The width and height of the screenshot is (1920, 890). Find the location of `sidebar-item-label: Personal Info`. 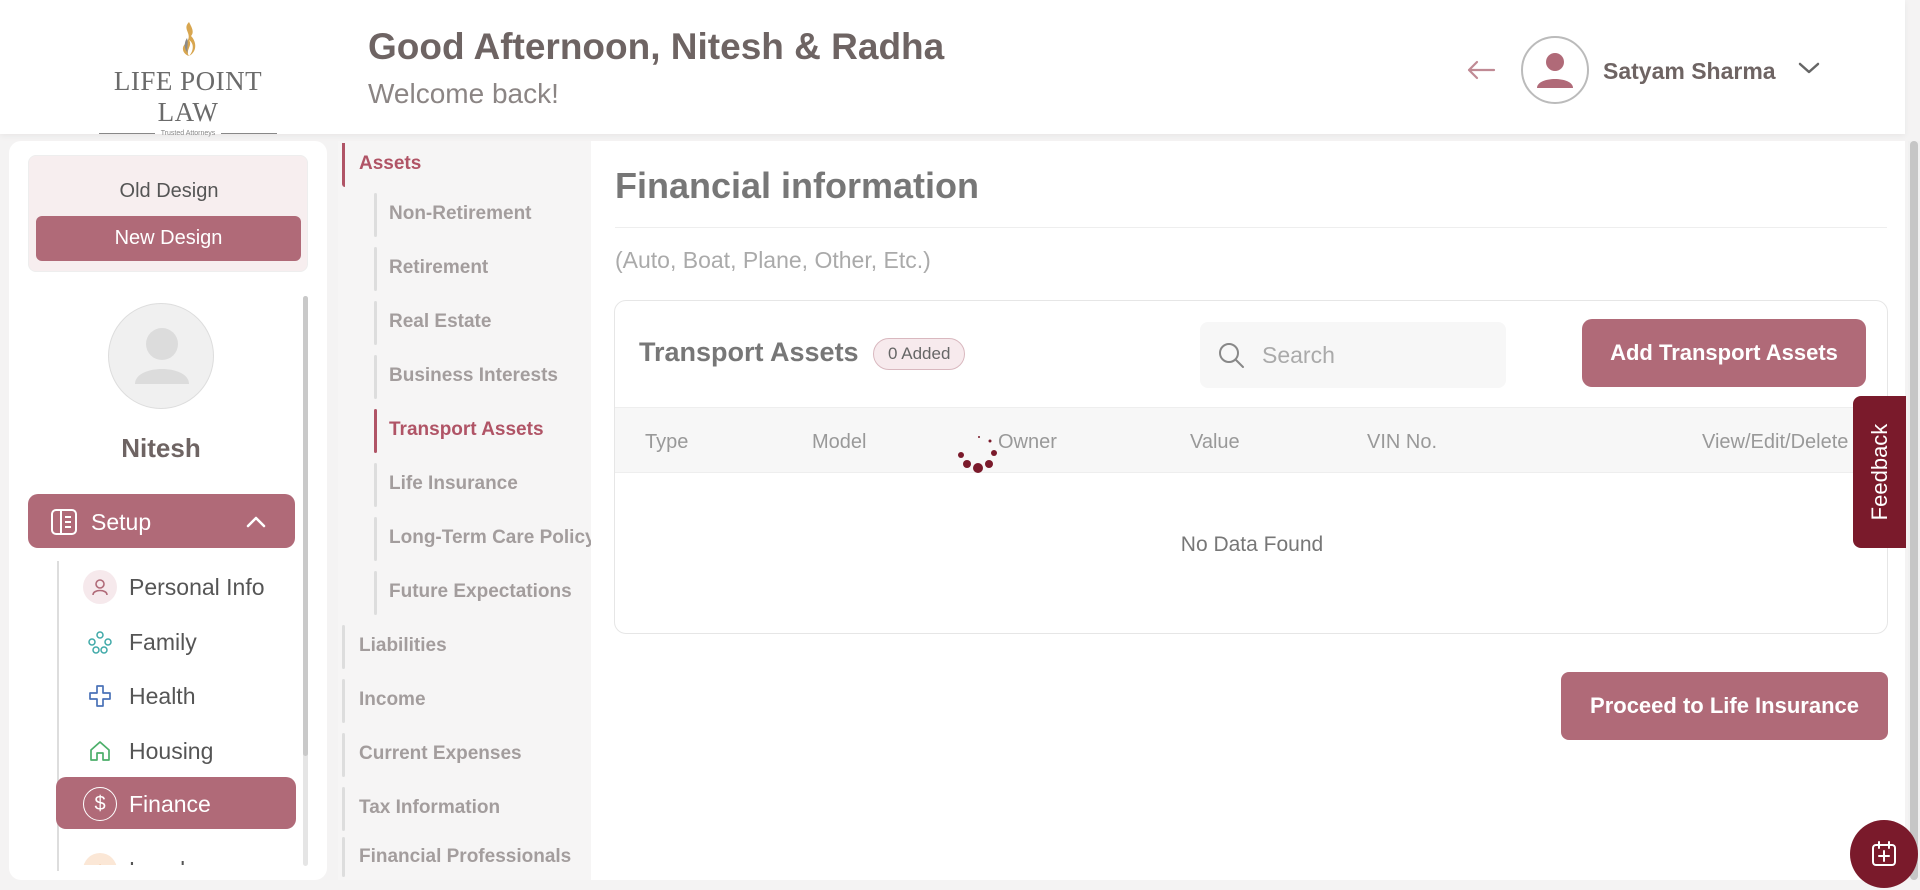

sidebar-item-label: Personal Info is located at coordinates (197, 587).